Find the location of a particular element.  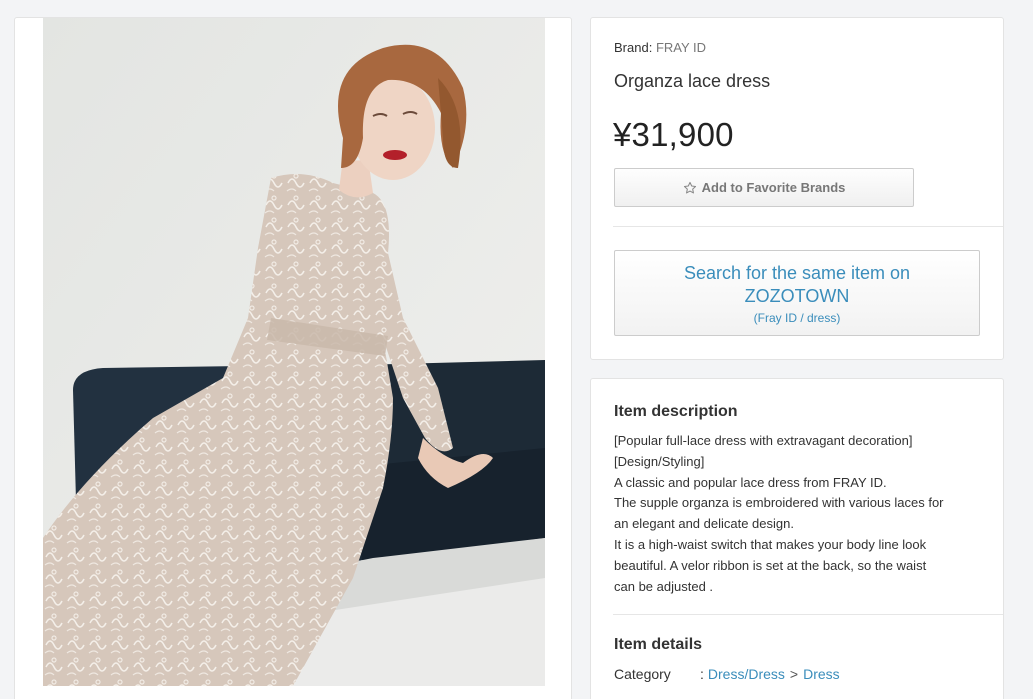

item-details-heading: Item details is located at coordinates (658, 644).